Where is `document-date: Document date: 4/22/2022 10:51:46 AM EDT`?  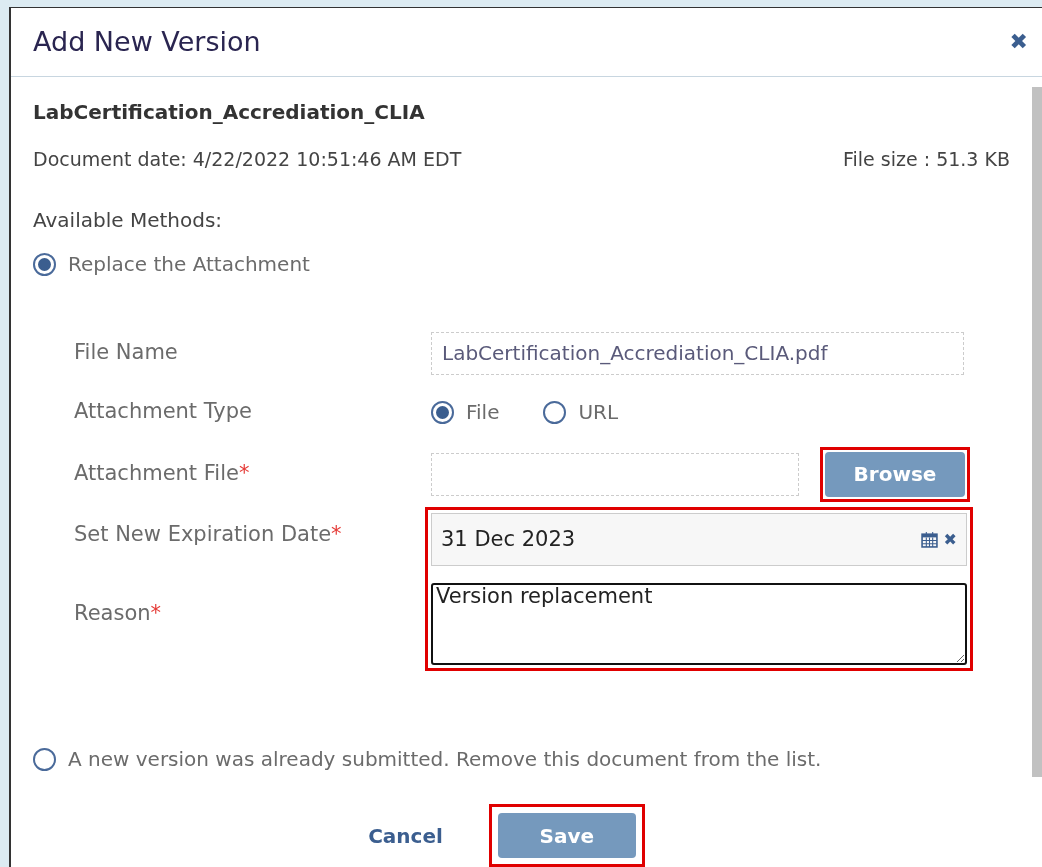 document-date: Document date: 4/22/2022 10:51:46 AM EDT is located at coordinates (247, 159).